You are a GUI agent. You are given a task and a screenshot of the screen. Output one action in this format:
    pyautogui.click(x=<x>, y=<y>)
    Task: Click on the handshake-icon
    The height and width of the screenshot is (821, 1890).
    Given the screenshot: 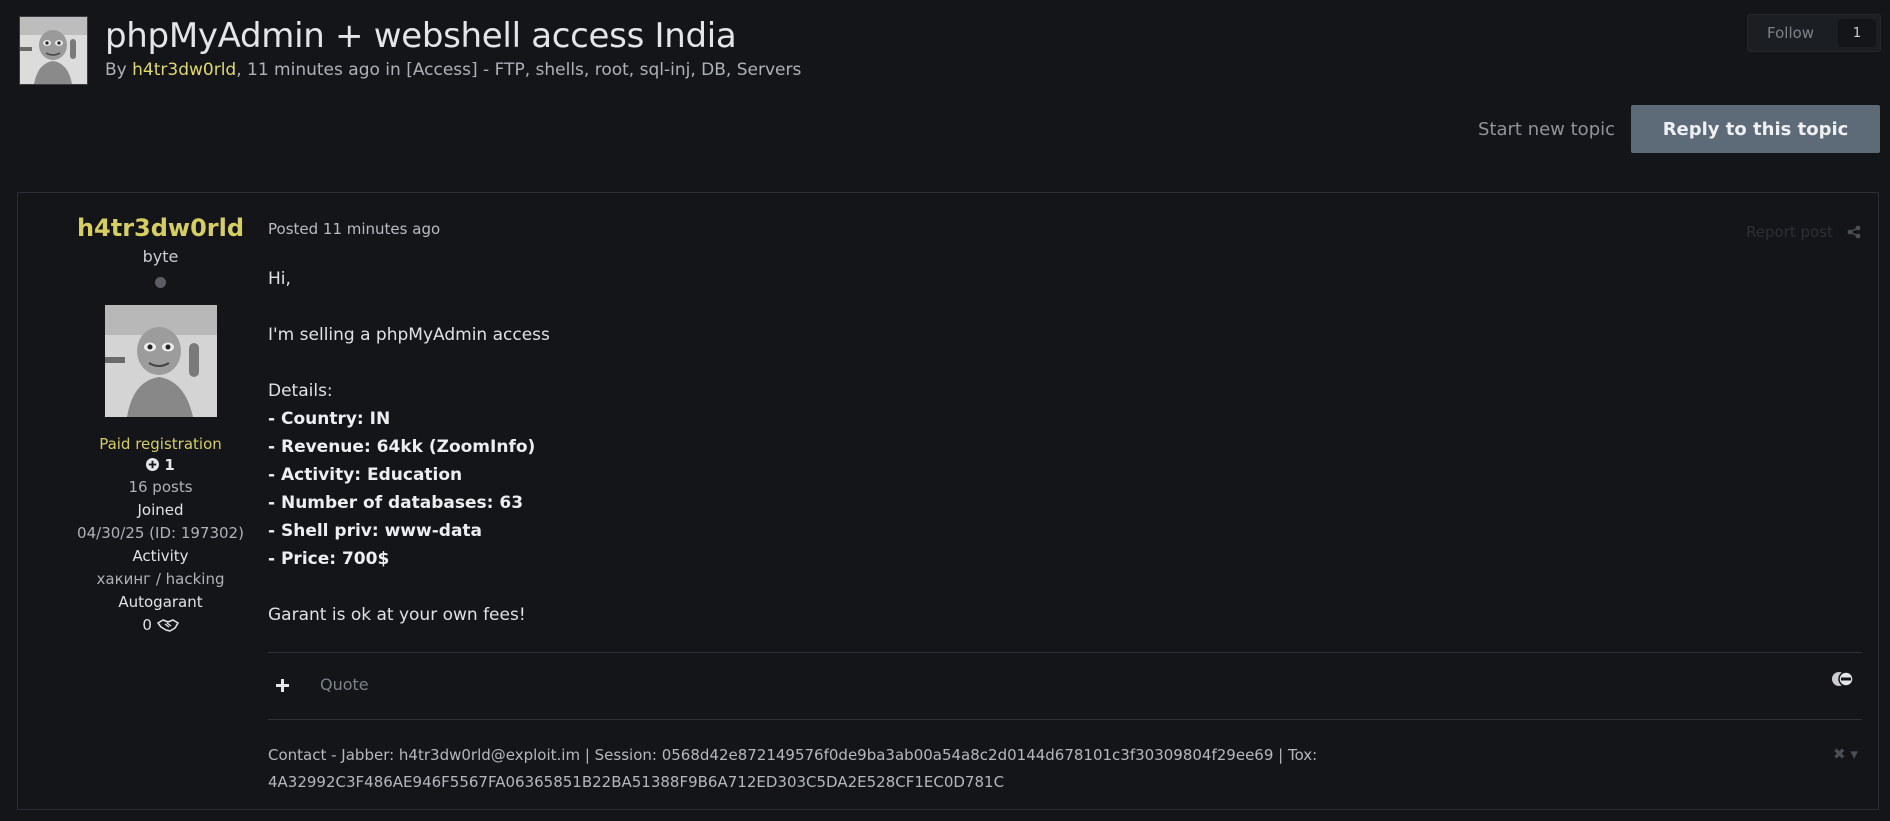 What is the action you would take?
    pyautogui.click(x=167, y=625)
    